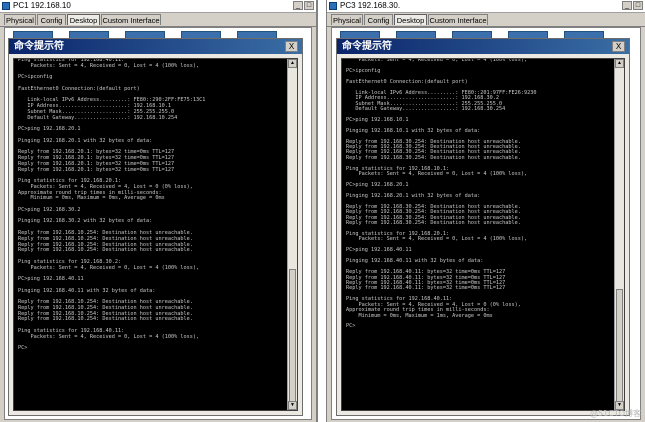  I want to click on pc3-titlebar: PC3 192.168.30. _ □, so click(486, 6).